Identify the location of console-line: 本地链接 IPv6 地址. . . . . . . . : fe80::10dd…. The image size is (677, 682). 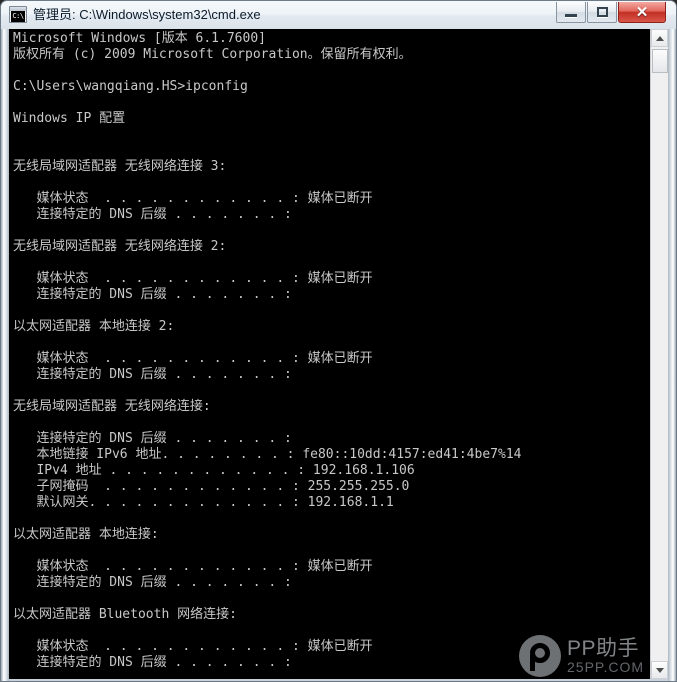
(267, 454).